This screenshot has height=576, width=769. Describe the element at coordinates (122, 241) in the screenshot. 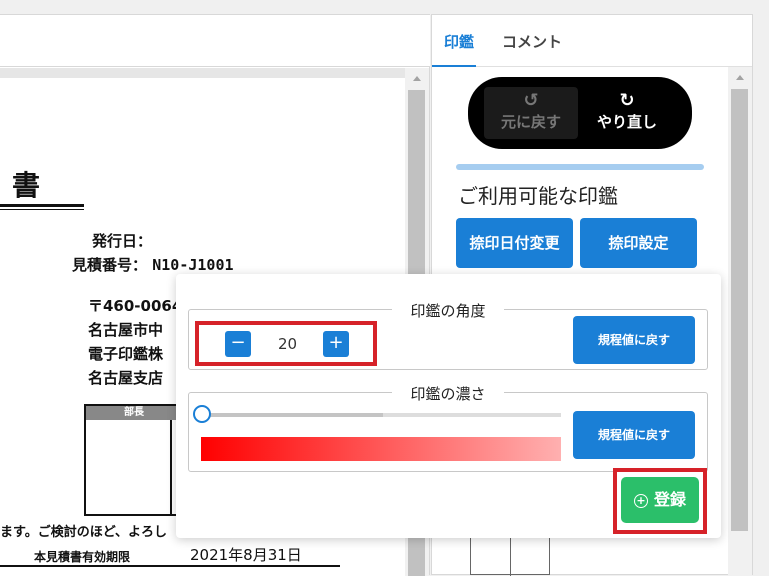

I see `issue-date-label: 発行日：` at that location.